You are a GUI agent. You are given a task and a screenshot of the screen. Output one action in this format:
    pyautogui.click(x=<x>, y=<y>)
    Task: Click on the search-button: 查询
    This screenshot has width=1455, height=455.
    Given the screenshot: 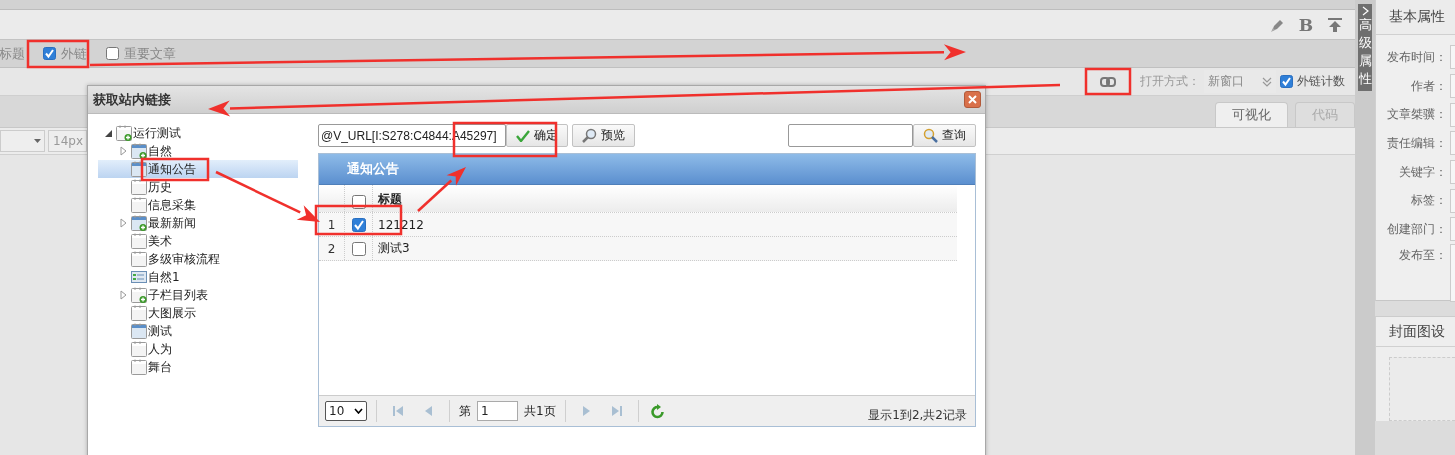 What is the action you would take?
    pyautogui.click(x=944, y=135)
    